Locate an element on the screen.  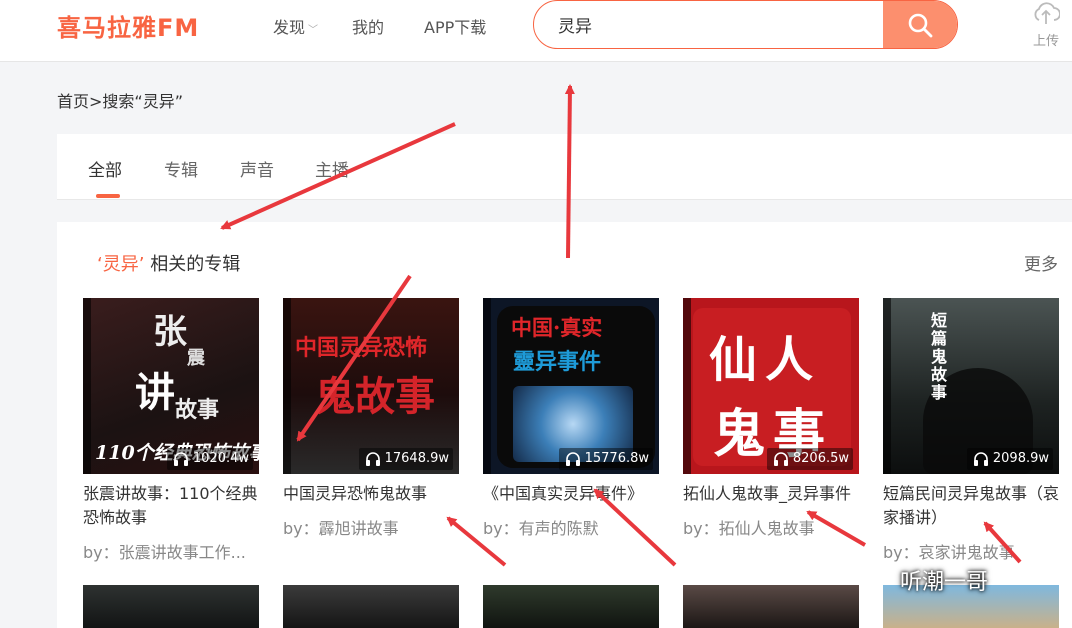
search-input is located at coordinates (709, 24).